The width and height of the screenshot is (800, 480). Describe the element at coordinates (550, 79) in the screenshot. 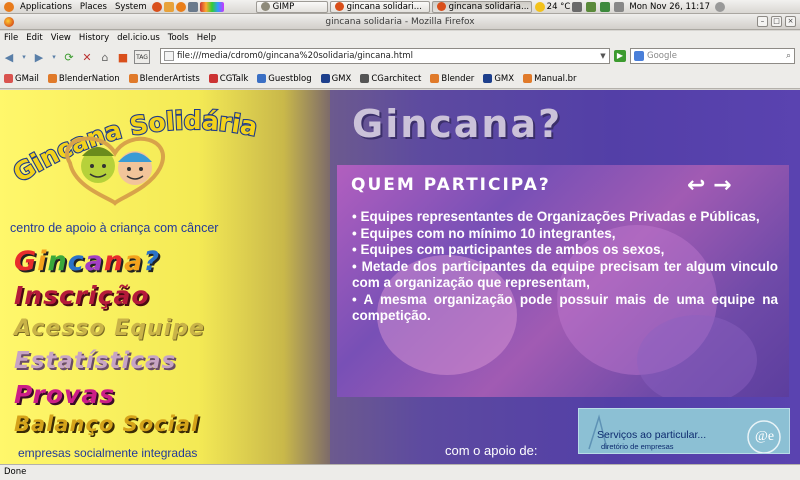

I see `bookmark-manual-br: Manual.br` at that location.